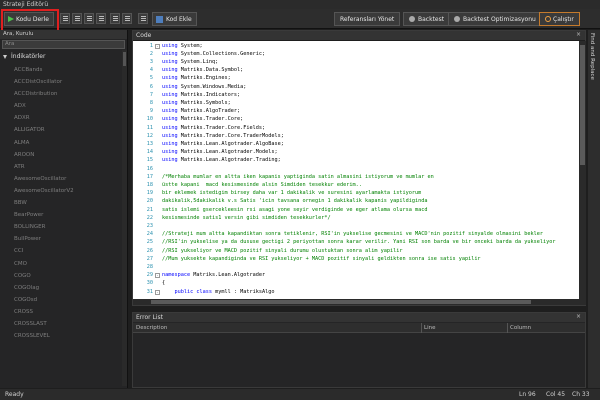  What do you see at coordinates (149, 266) in the screenshot?
I see `line-number: 28` at bounding box center [149, 266].